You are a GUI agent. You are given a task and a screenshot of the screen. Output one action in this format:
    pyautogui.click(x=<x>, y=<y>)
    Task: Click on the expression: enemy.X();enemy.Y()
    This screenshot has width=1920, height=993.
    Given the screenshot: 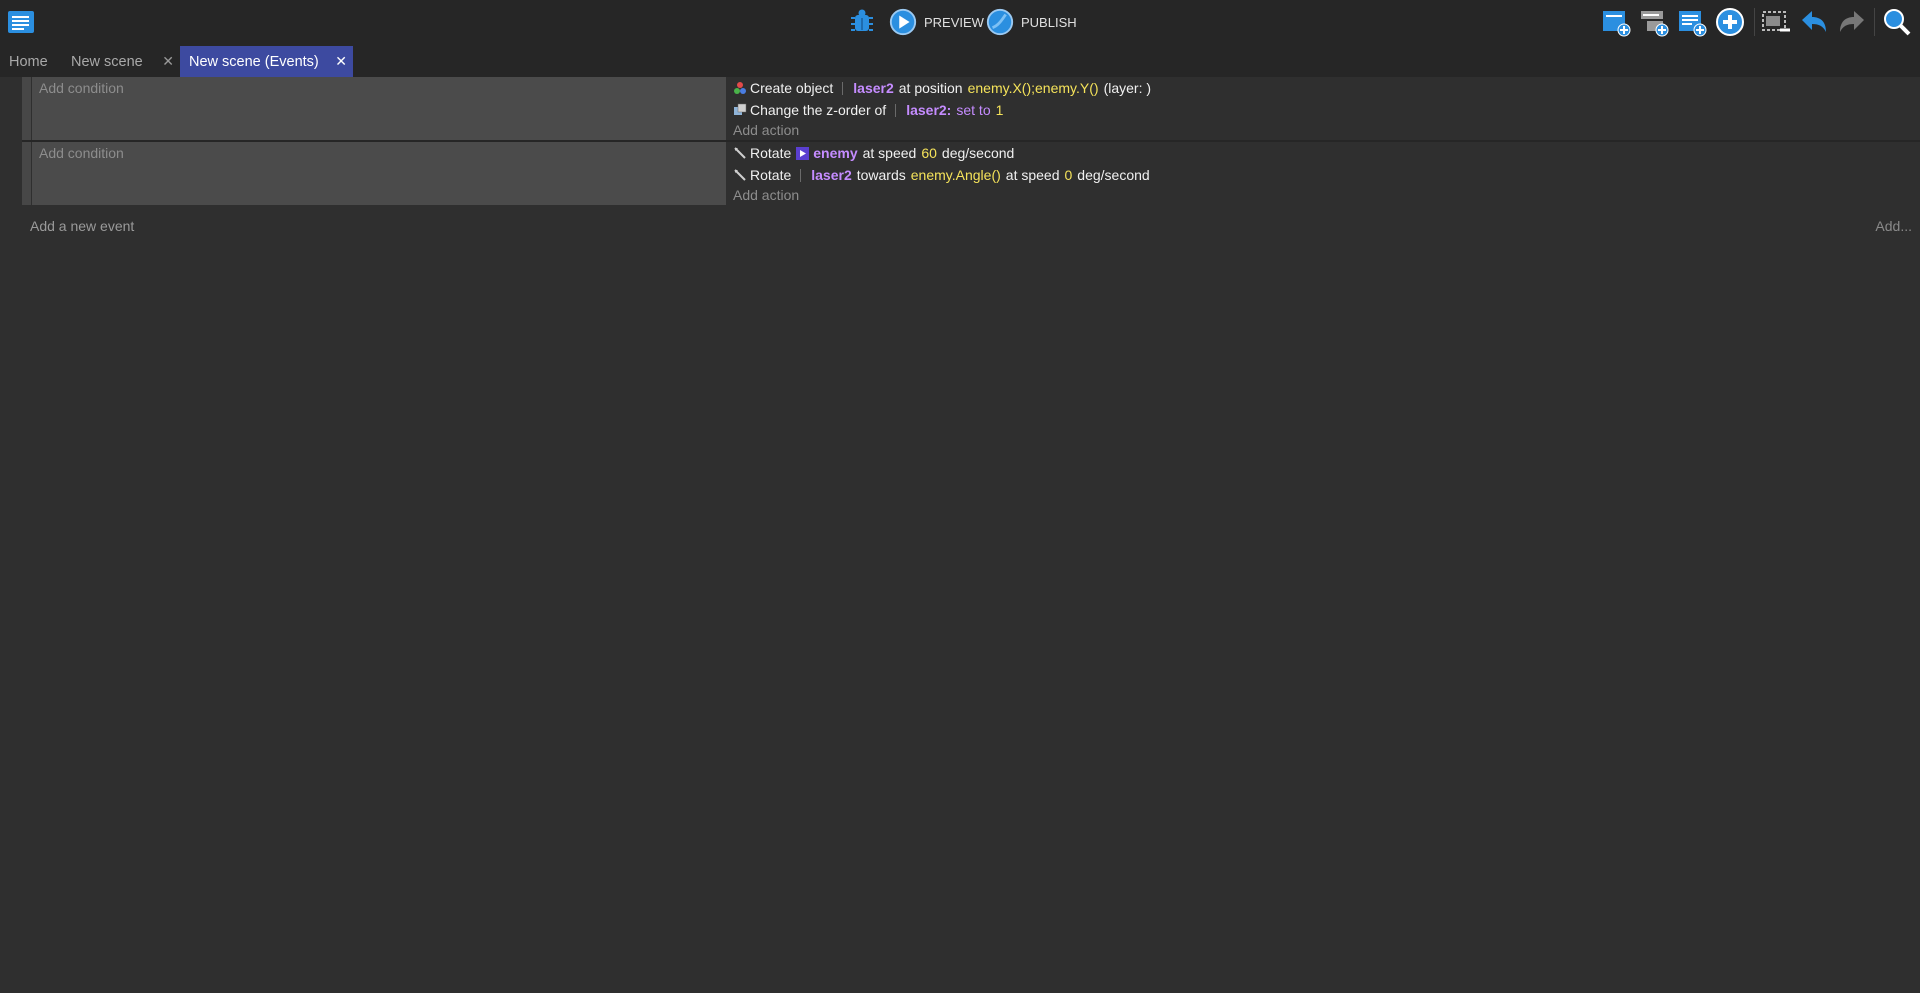 What is the action you would take?
    pyautogui.click(x=1033, y=88)
    